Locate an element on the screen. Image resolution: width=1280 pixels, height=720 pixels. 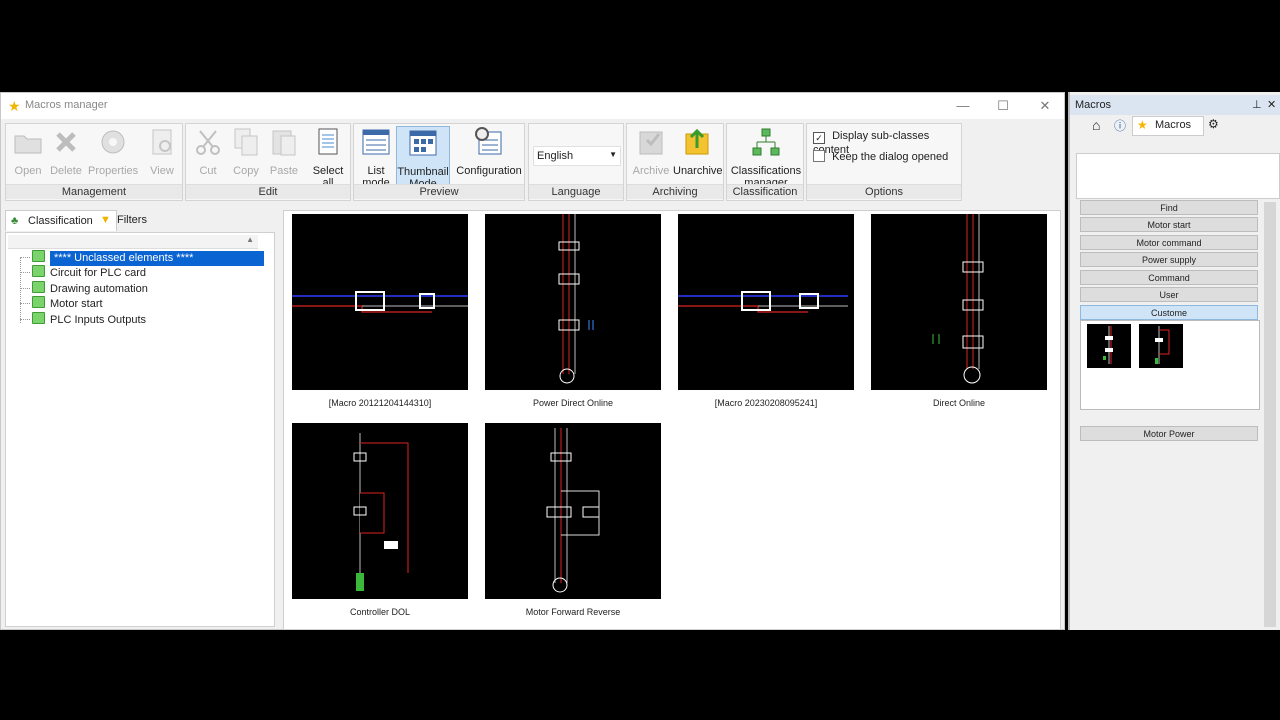
management-group-label: Management is located at coordinates (94, 191).